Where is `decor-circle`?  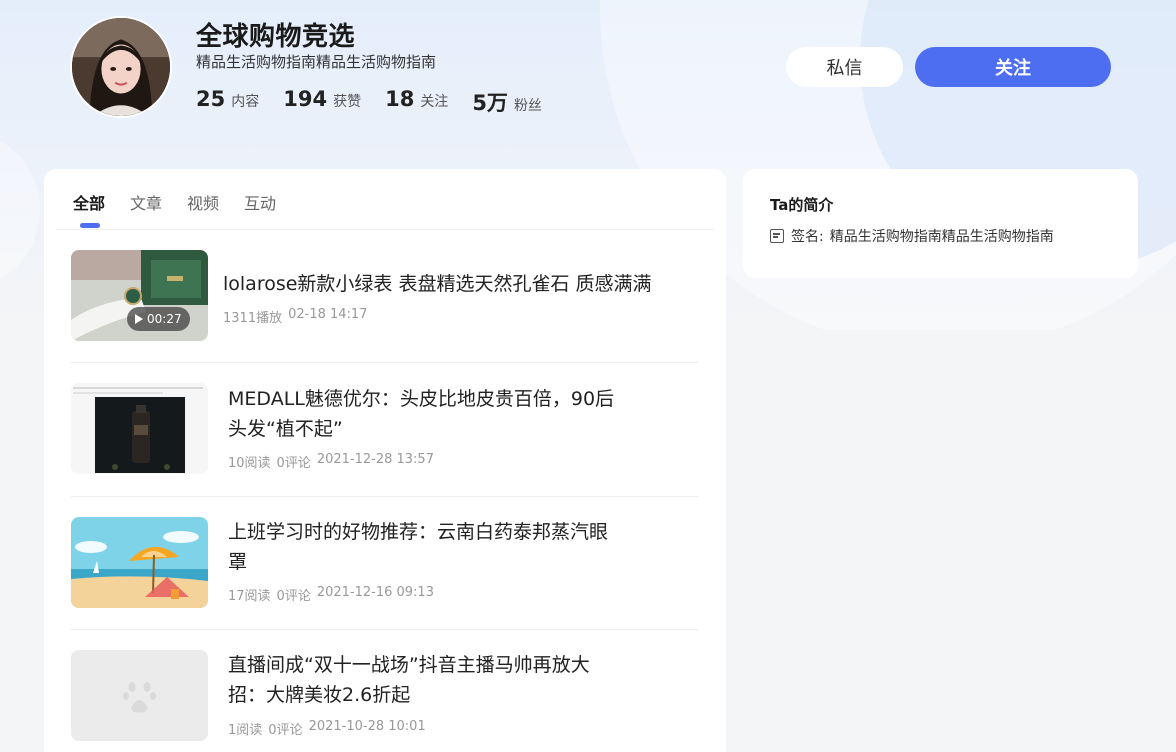 decor-circle is located at coordinates (20, 210).